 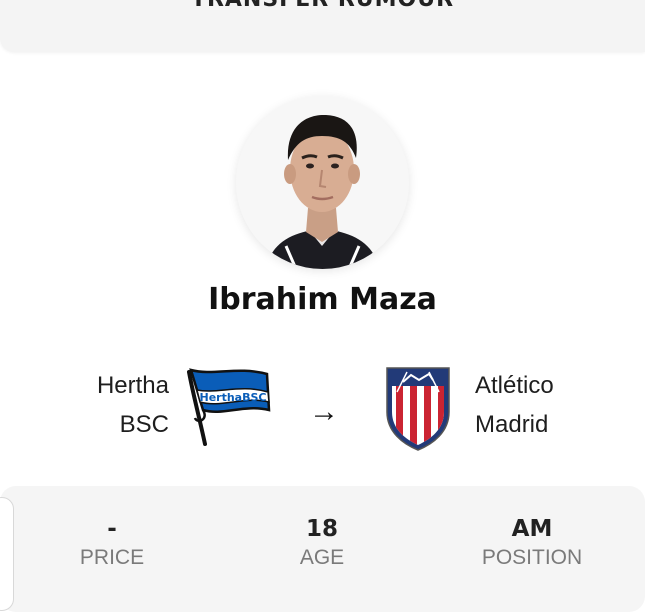 I want to click on position-value: AM, so click(x=532, y=529).